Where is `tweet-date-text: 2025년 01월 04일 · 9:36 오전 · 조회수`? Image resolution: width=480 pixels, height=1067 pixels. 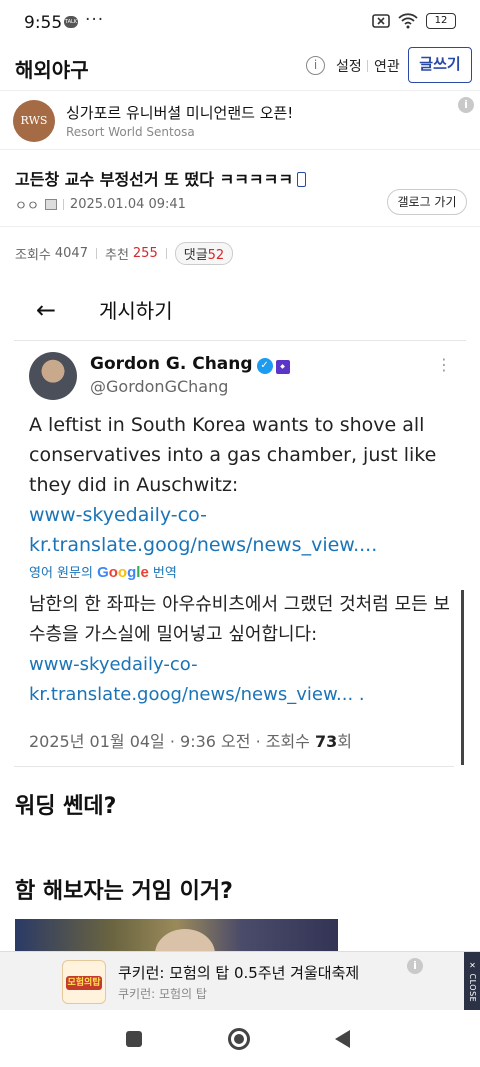
tweet-date-text: 2025년 01월 04일 · 9:36 오전 · 조회수 is located at coordinates (169, 741).